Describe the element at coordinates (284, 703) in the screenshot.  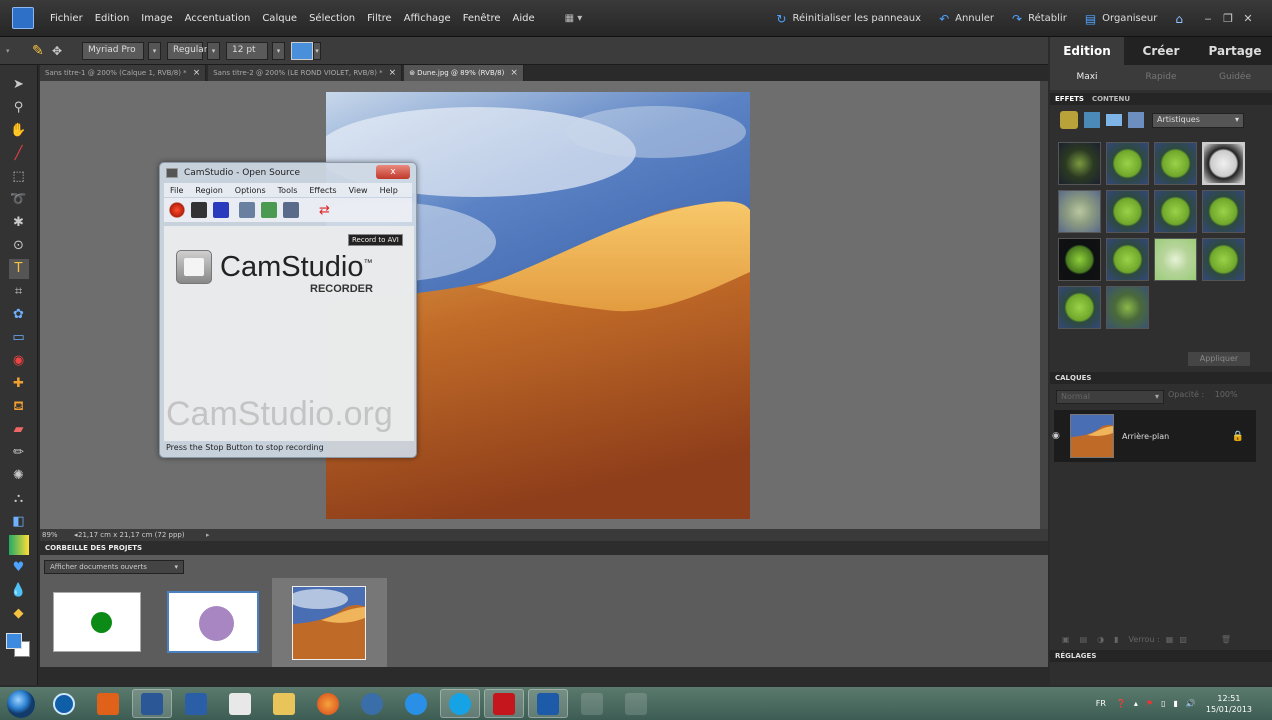
I see `taskbar-explorer` at that location.